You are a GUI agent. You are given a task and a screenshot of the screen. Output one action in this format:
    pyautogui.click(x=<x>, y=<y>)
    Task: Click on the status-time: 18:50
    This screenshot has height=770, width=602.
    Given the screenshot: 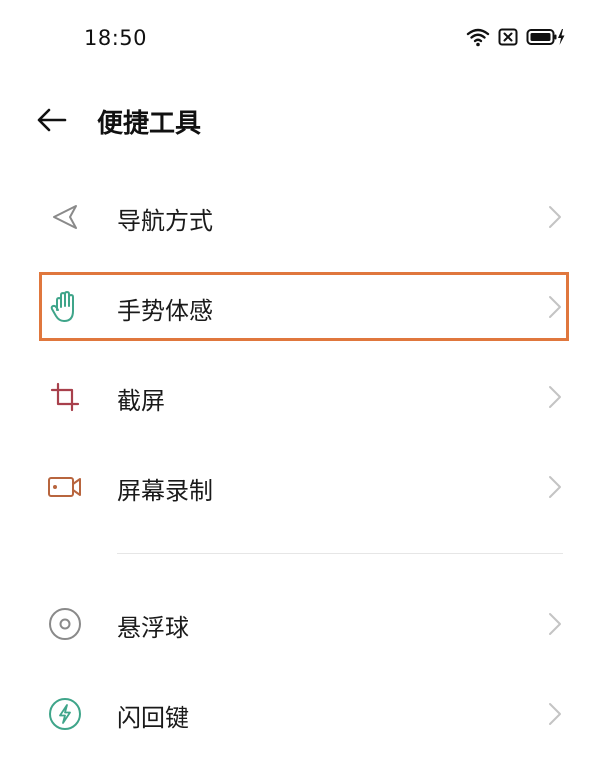 What is the action you would take?
    pyautogui.click(x=116, y=38)
    